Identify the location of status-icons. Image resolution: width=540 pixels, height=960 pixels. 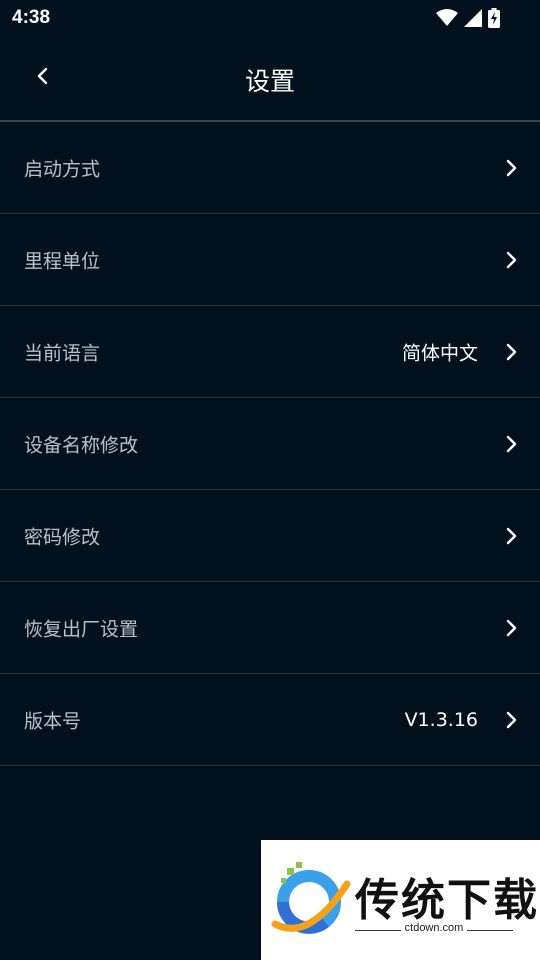
(468, 18).